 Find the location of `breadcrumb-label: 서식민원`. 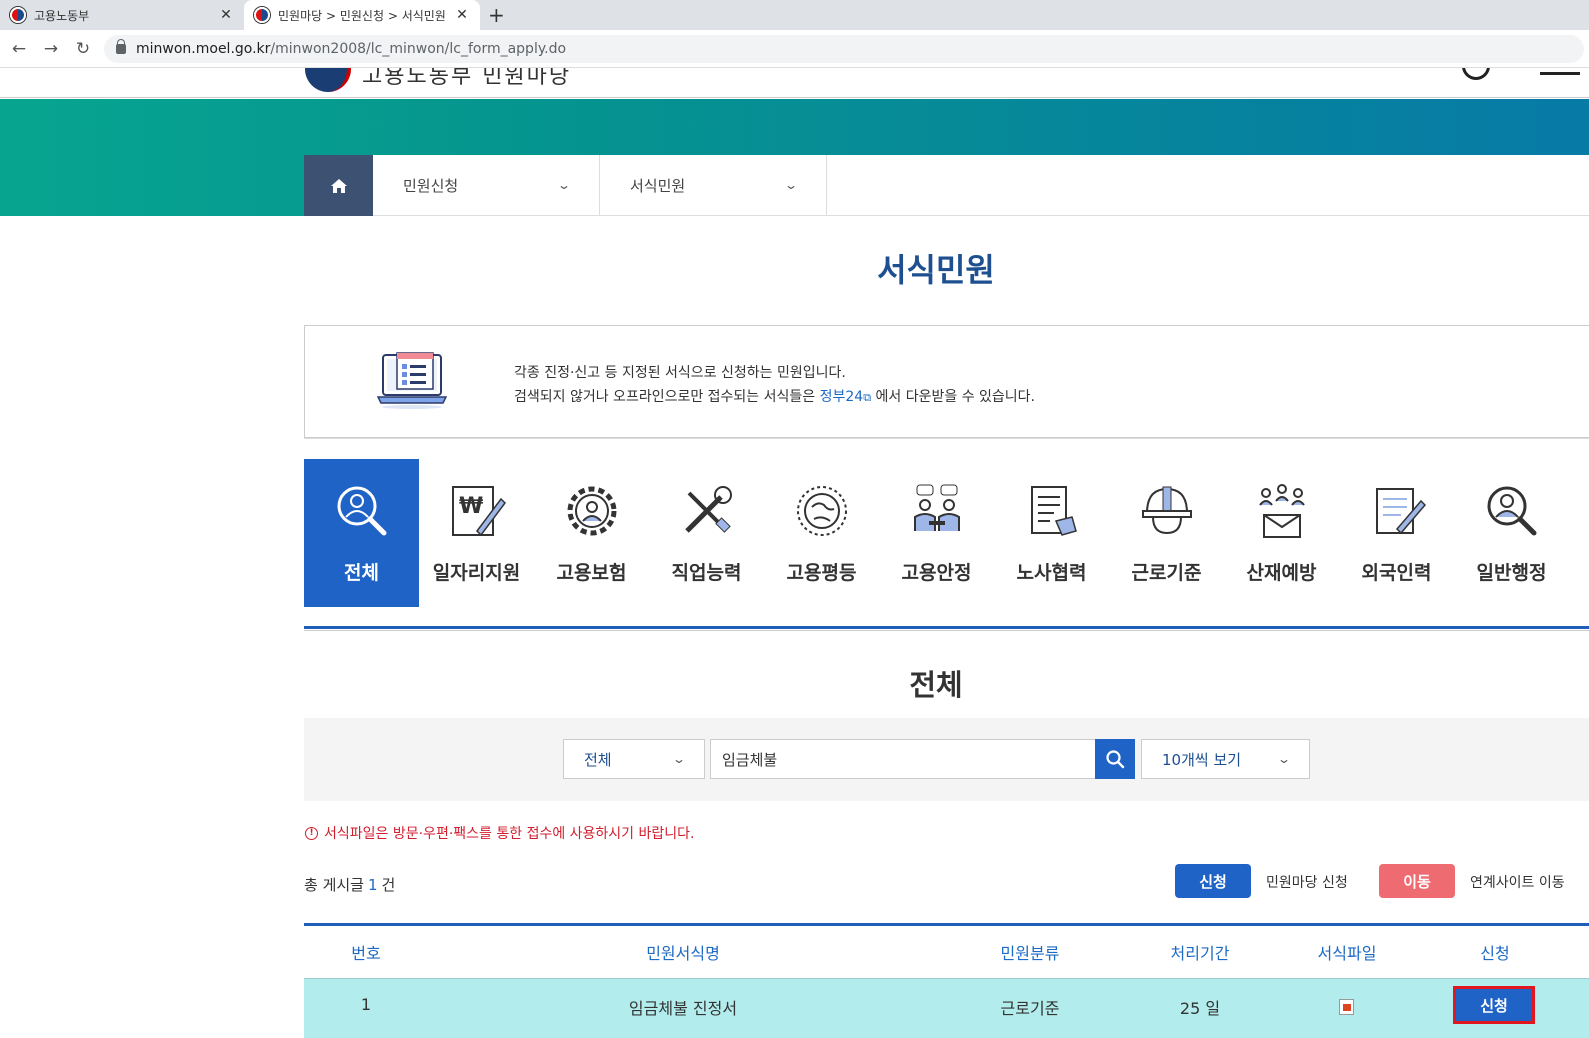

breadcrumb-label: 서식민원 is located at coordinates (658, 185).